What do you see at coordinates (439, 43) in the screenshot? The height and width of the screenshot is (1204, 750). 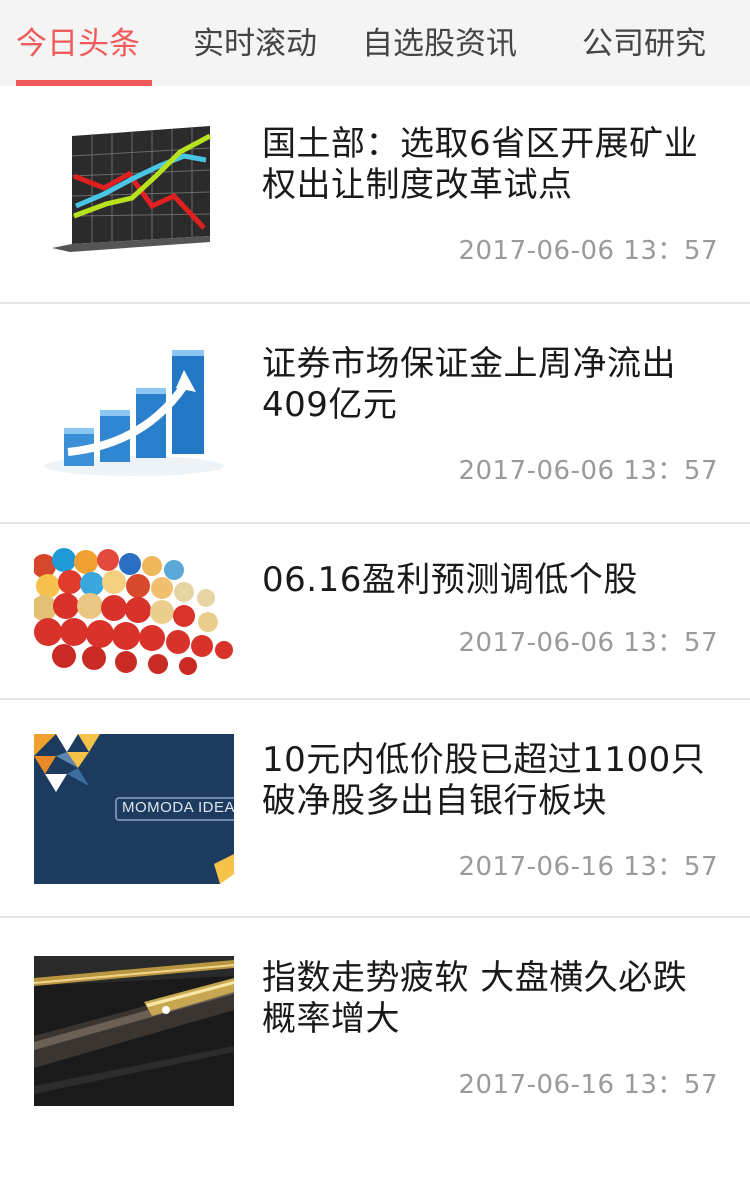 I see `tab-watchlist-news: 自选股资讯` at bounding box center [439, 43].